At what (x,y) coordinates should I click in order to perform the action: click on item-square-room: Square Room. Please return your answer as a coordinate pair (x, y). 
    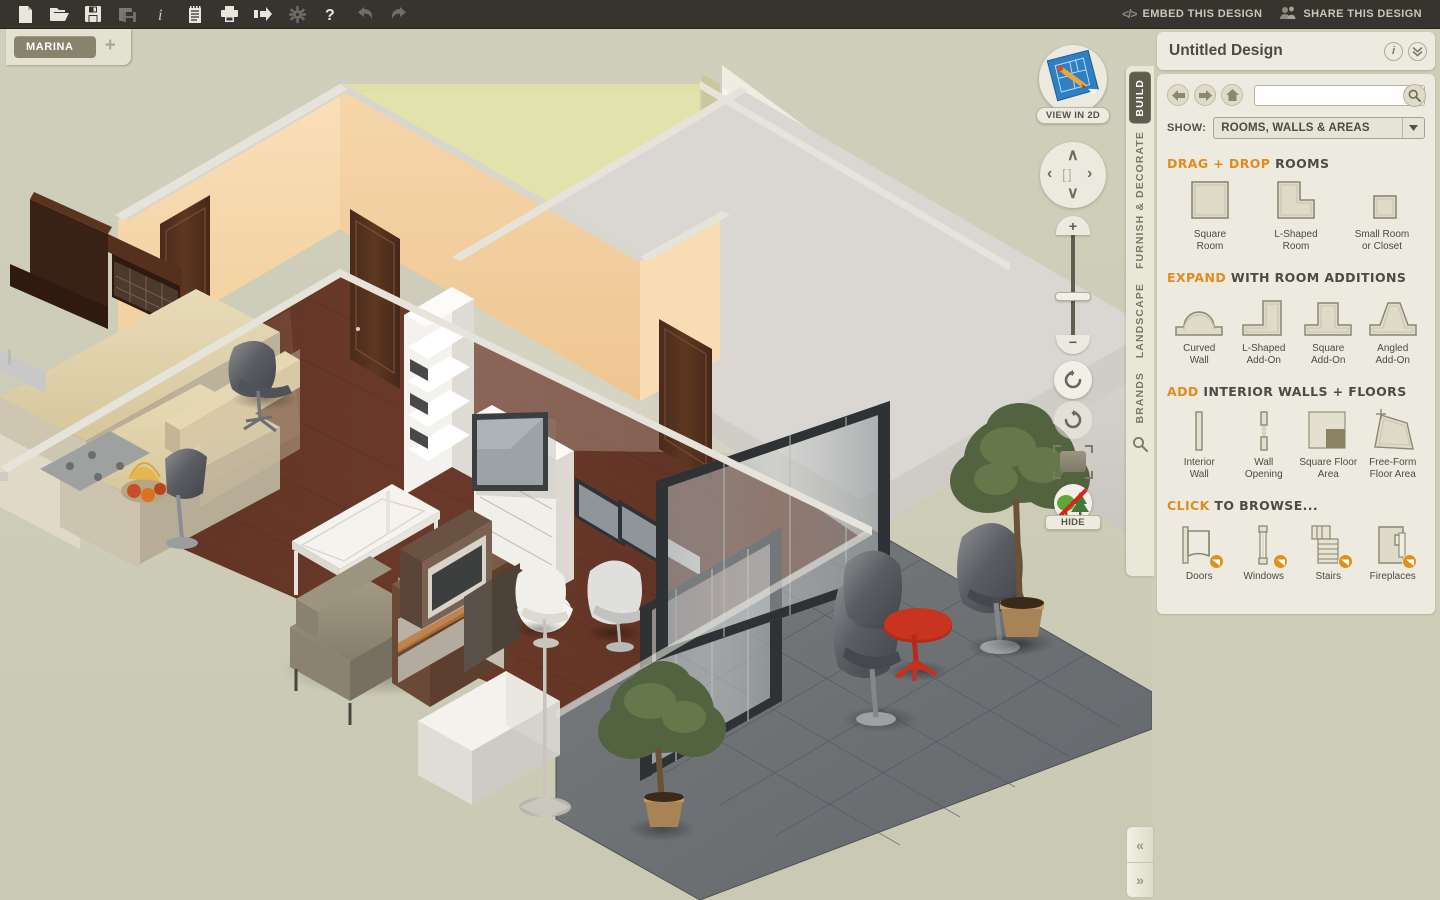
    Looking at the image, I should click on (1210, 216).